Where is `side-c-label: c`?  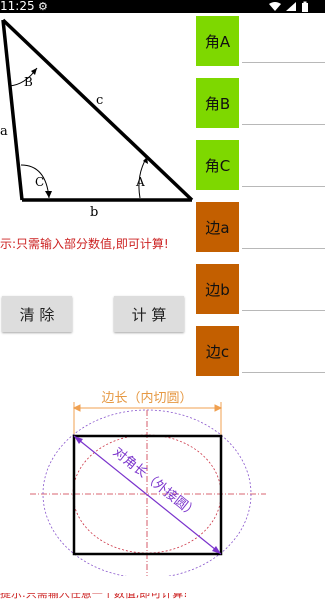 side-c-label: c is located at coordinates (99, 100).